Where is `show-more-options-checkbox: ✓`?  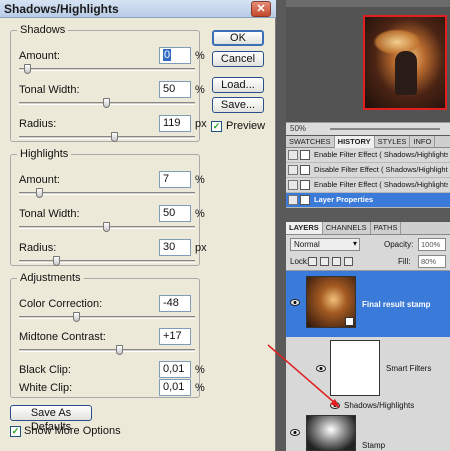
show-more-options-checkbox: ✓ is located at coordinates (15, 431).